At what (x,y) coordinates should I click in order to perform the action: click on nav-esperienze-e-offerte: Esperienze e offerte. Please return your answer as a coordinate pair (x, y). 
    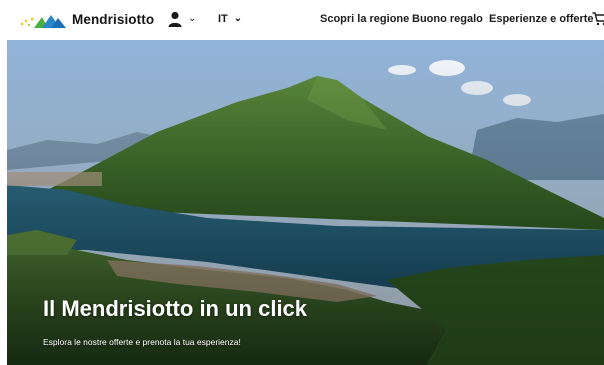
    Looking at the image, I should click on (541, 19).